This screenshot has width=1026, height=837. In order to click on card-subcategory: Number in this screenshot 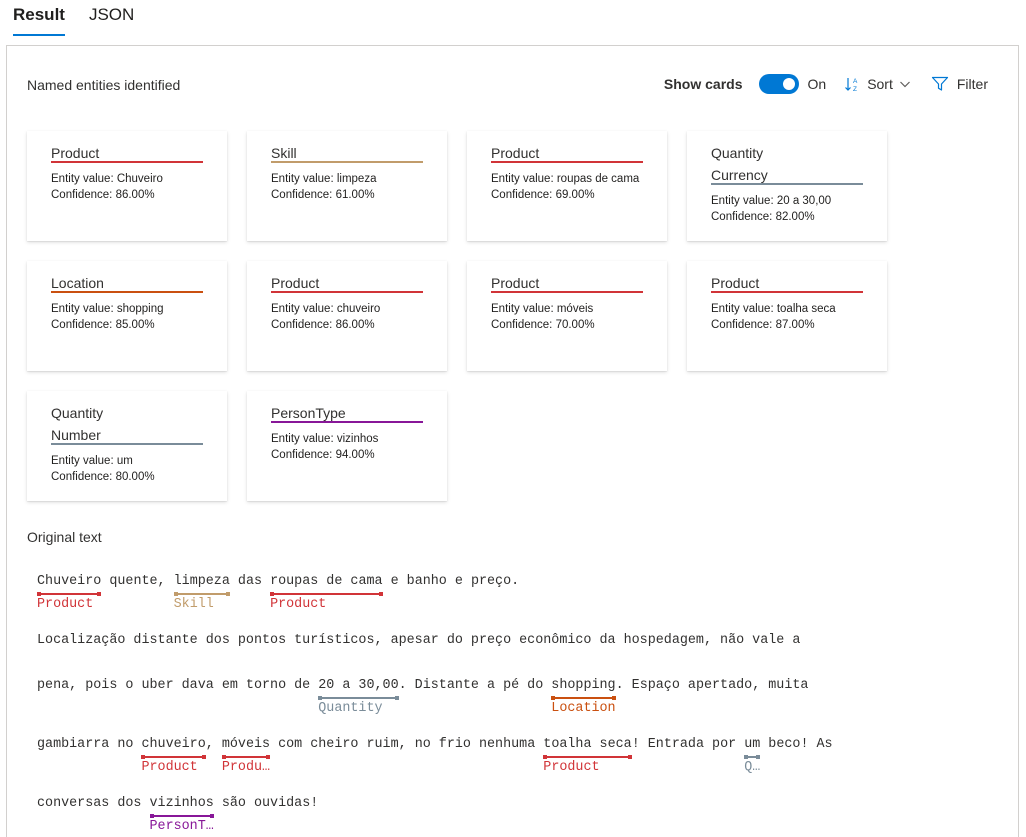, I will do `click(76, 435)`.